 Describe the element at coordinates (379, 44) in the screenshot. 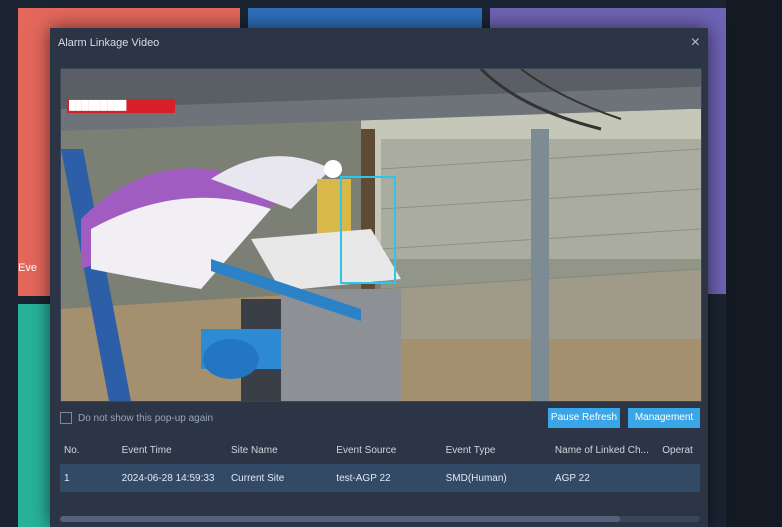

I see `dialog-header: Alarm Linkage Video ×` at that location.